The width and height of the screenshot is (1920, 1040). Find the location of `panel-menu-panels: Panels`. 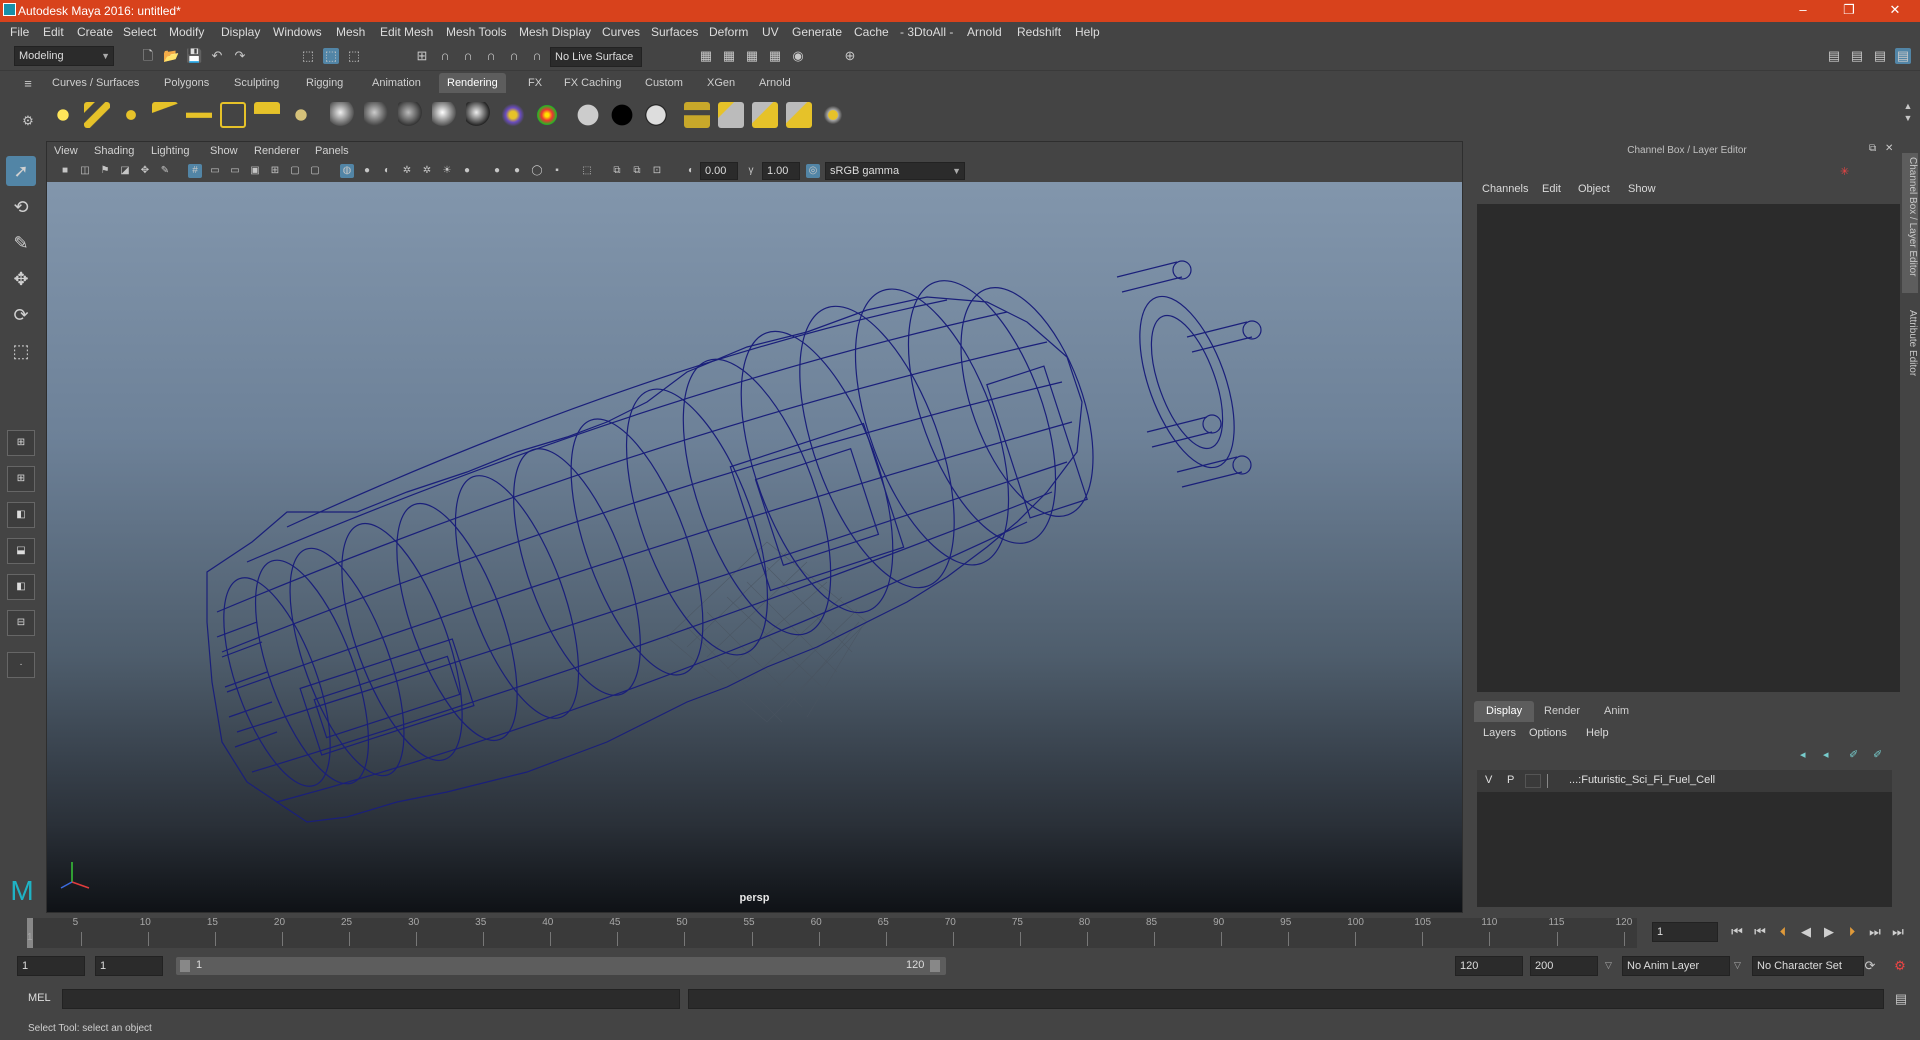

panel-menu-panels: Panels is located at coordinates (332, 151).